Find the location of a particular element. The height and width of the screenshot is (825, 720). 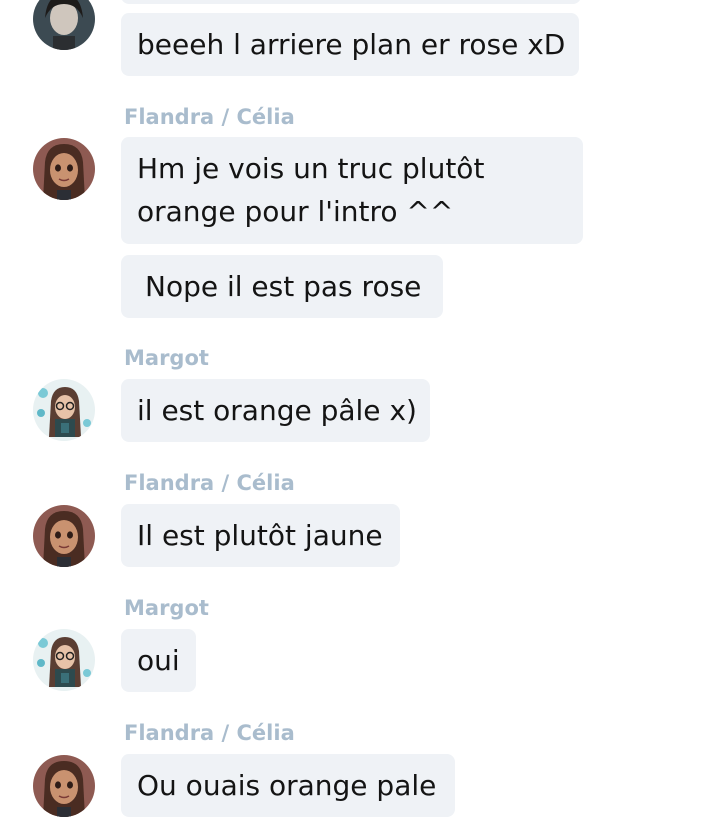

message-text-line: orange pour l'intro ^^ is located at coordinates (295, 211).